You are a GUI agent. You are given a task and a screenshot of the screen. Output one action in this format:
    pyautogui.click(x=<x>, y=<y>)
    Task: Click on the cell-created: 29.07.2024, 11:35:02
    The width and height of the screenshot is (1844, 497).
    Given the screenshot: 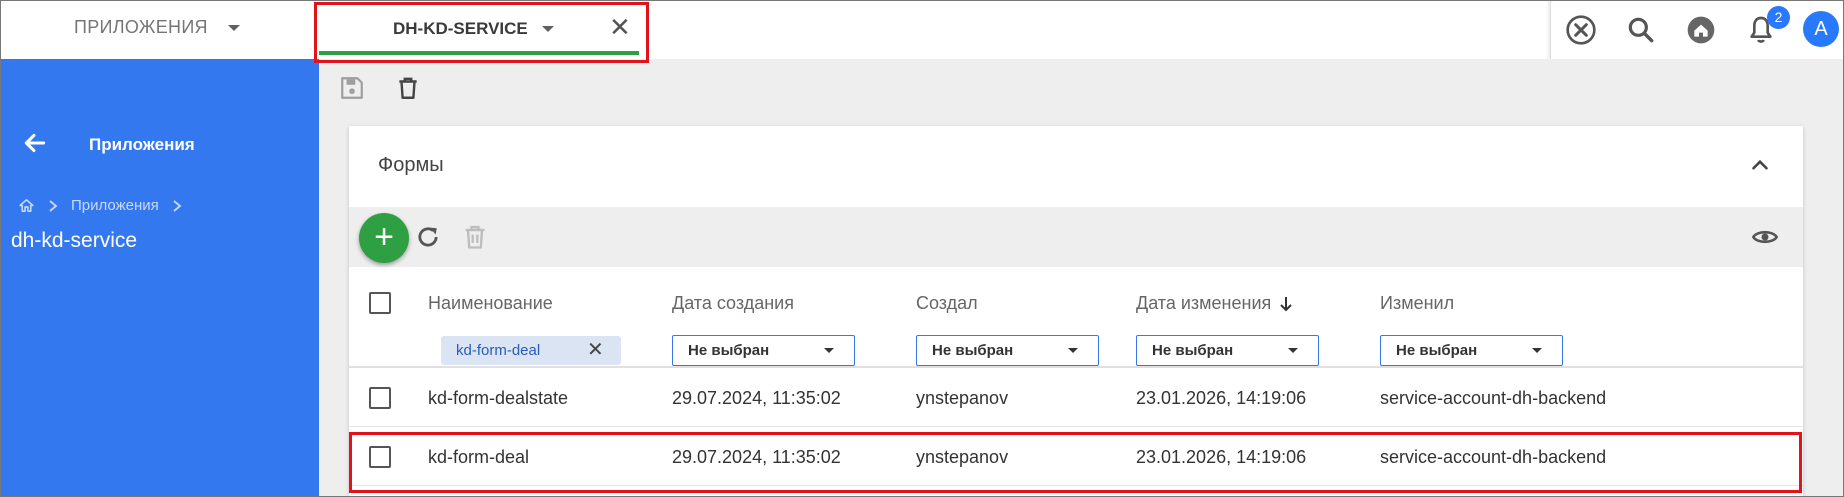 What is the action you would take?
    pyautogui.click(x=756, y=398)
    